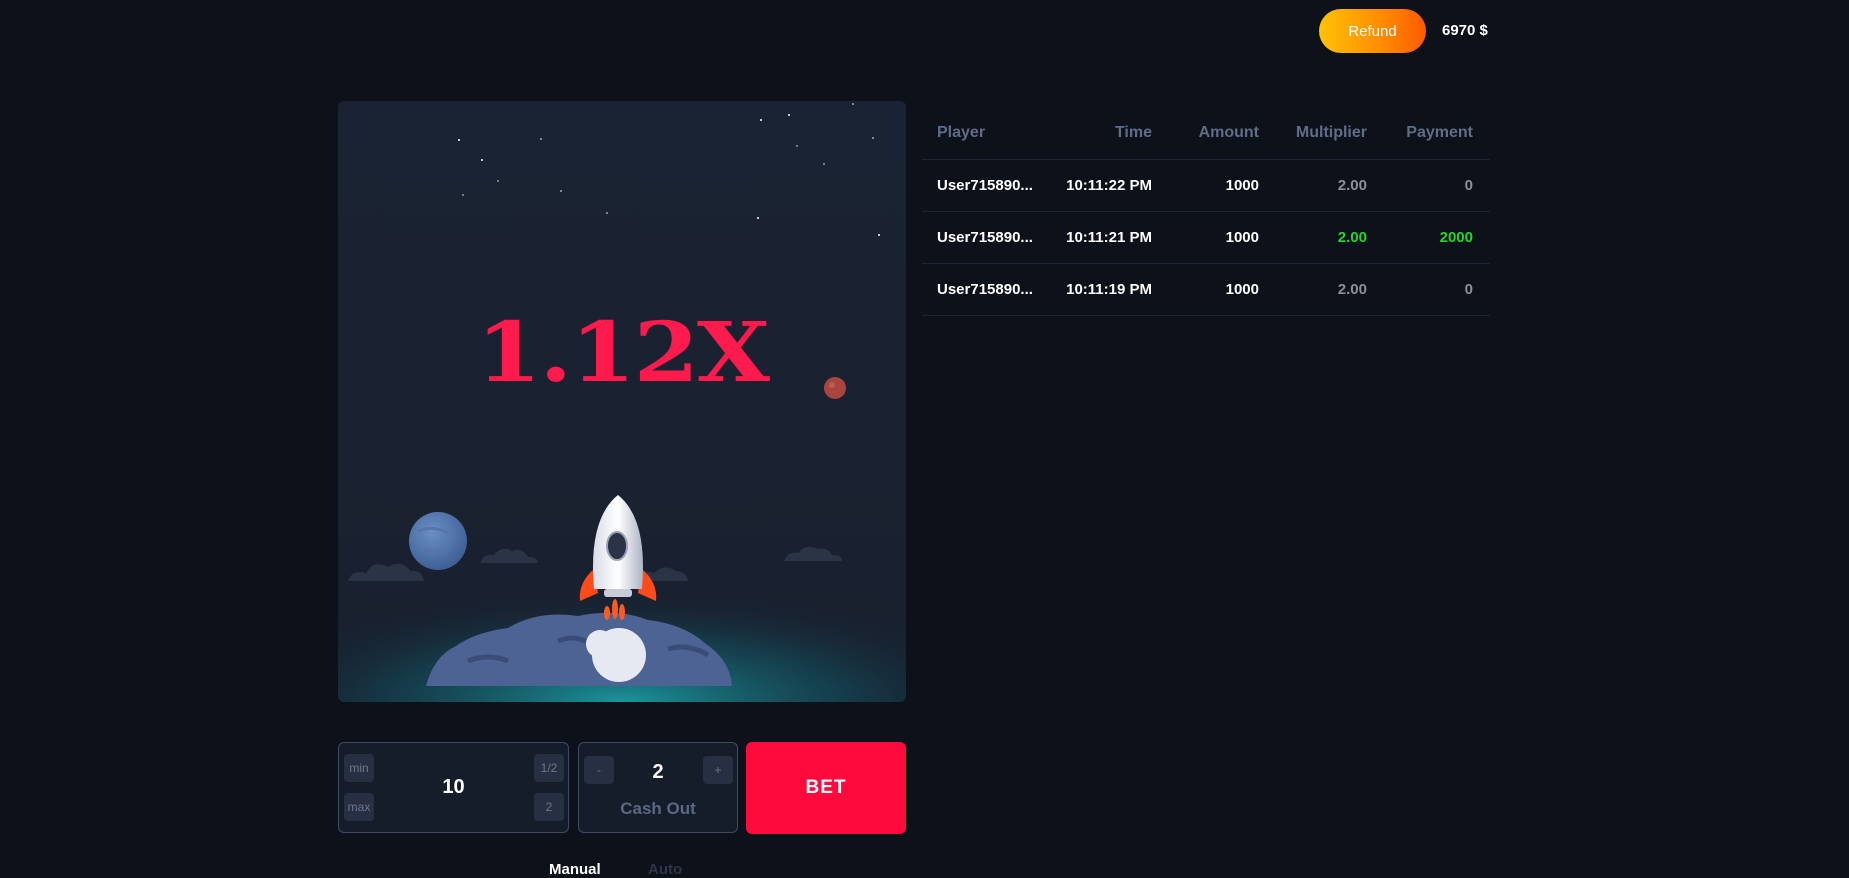 The width and height of the screenshot is (1849, 878). Describe the element at coordinates (549, 768) in the screenshot. I see `bet-half-button: 1/2` at that location.